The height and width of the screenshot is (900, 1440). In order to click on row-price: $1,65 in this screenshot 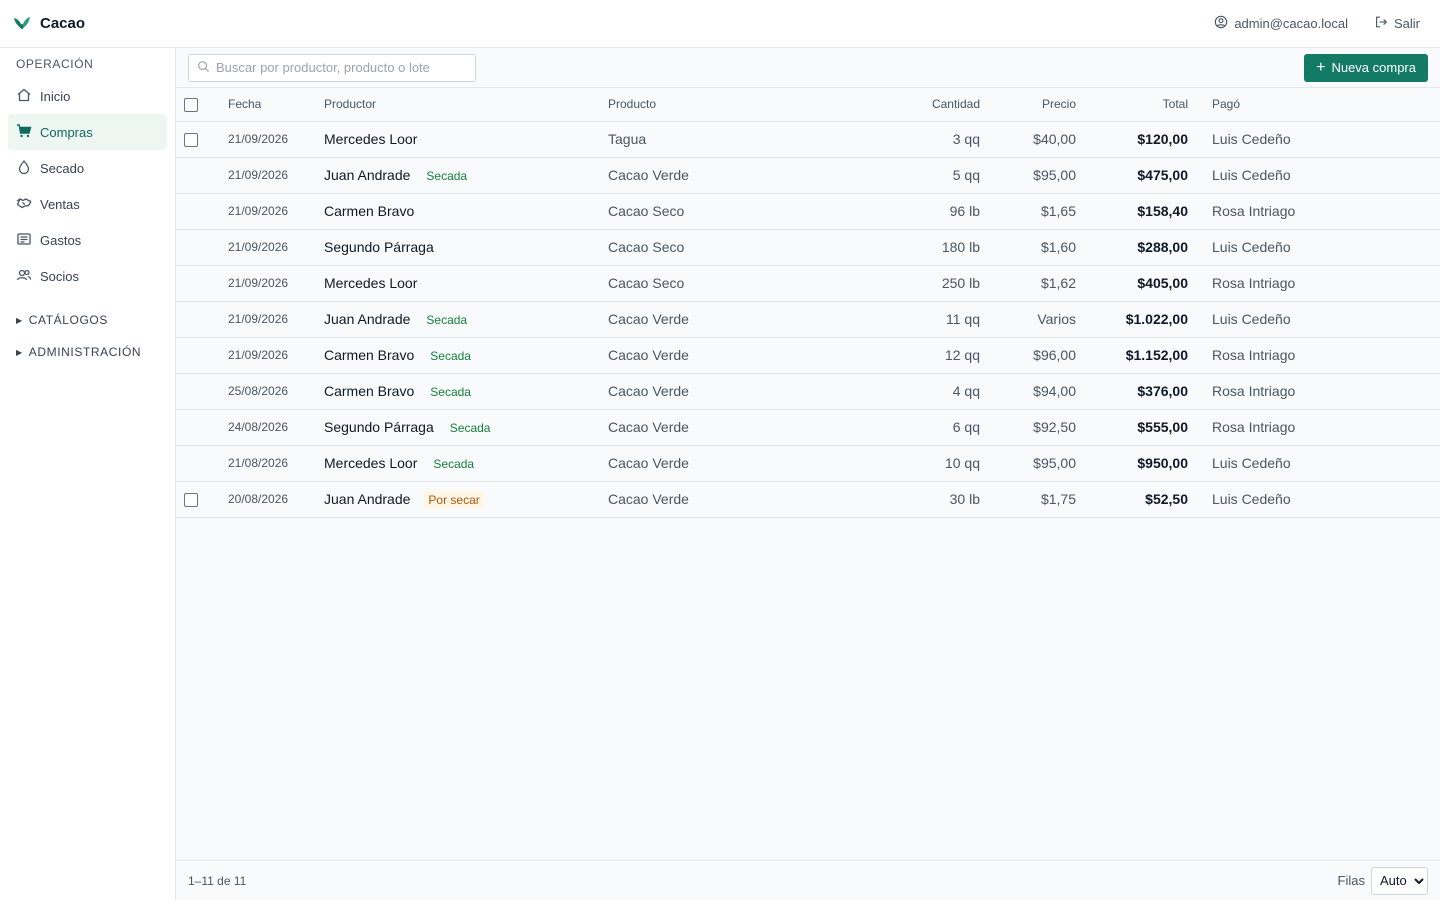, I will do `click(1028, 211)`.